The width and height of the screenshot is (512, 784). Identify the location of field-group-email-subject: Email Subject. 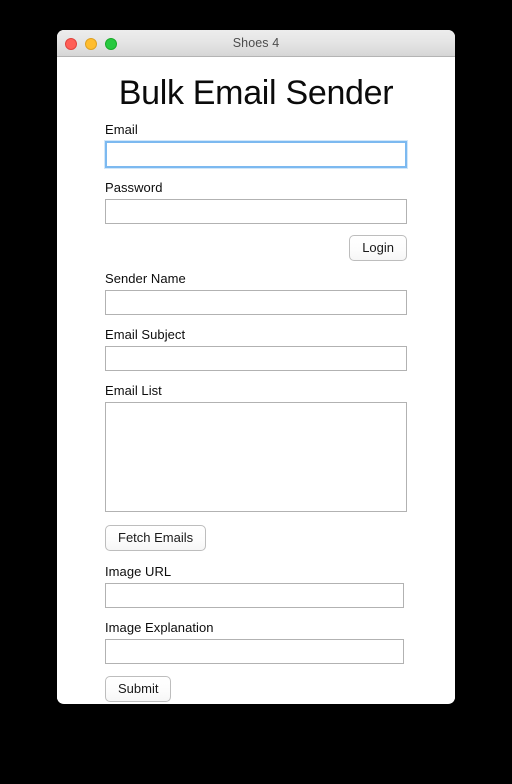
(256, 348).